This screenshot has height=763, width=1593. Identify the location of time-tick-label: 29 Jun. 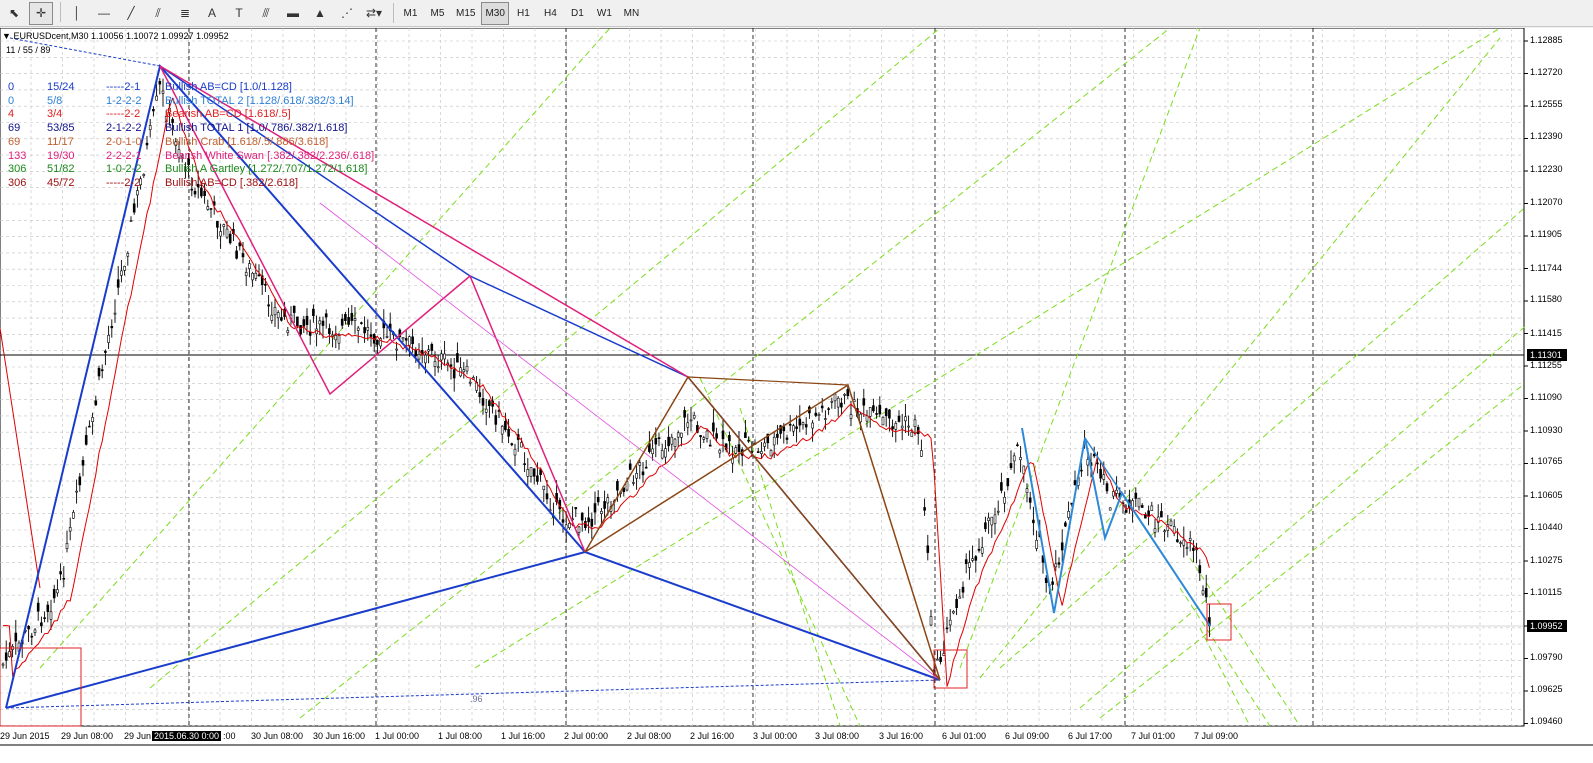
(138, 736).